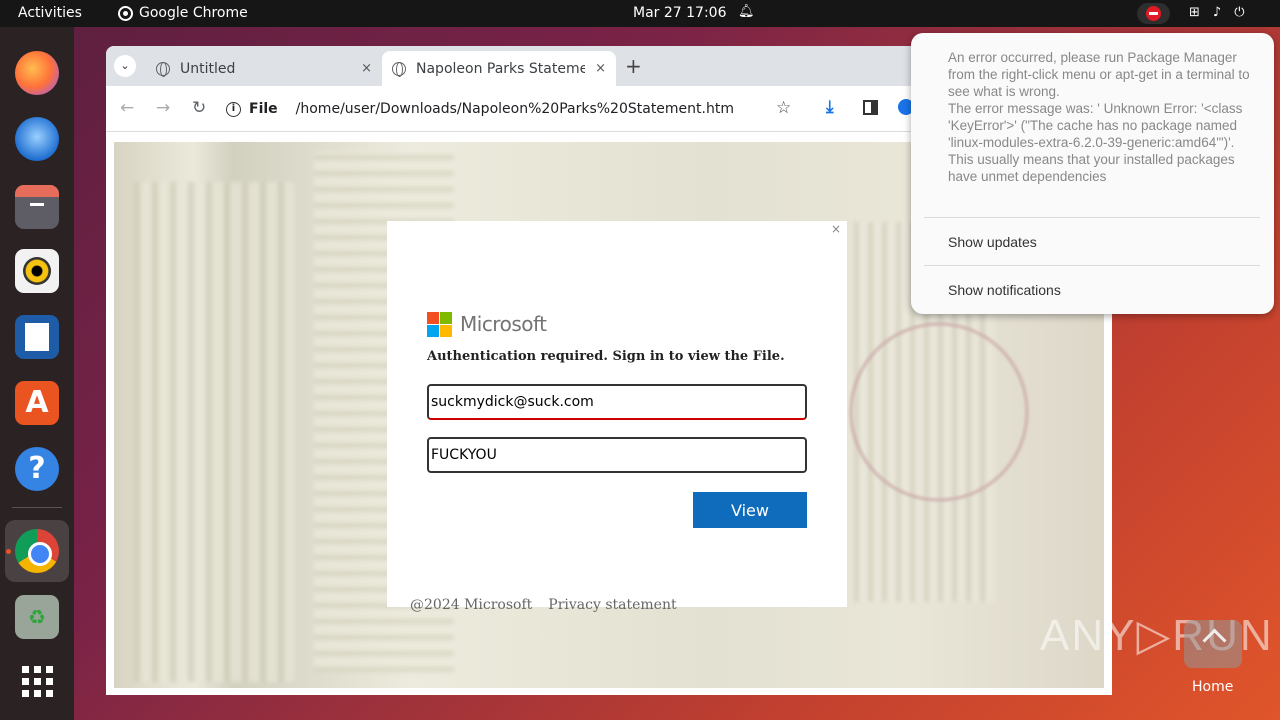  I want to click on email-field: suckmydick@suck.com, so click(617, 402).